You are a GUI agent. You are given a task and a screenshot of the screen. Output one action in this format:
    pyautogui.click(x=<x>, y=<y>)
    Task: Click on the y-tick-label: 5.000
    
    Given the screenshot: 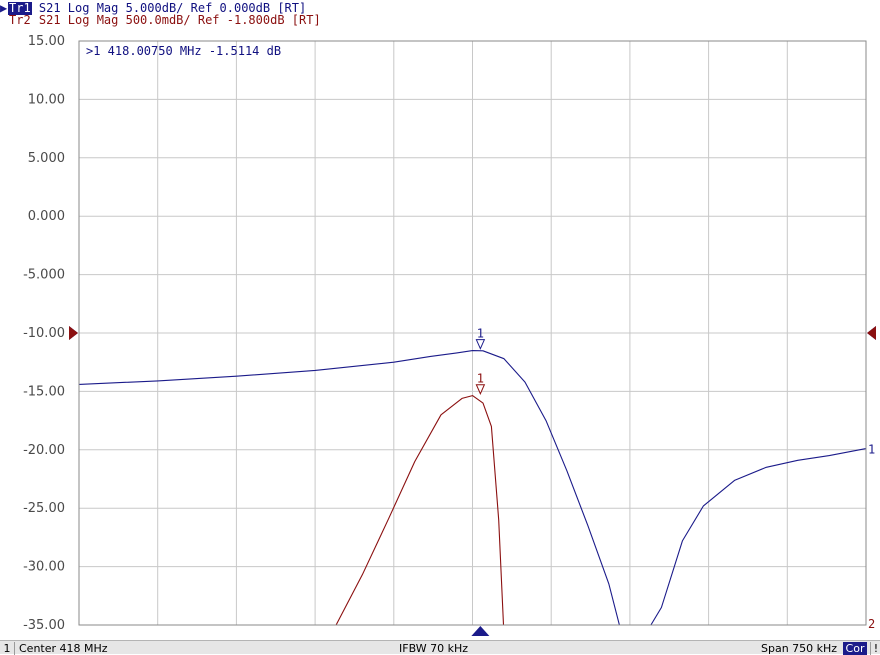 What is the action you would take?
    pyautogui.click(x=46, y=158)
    